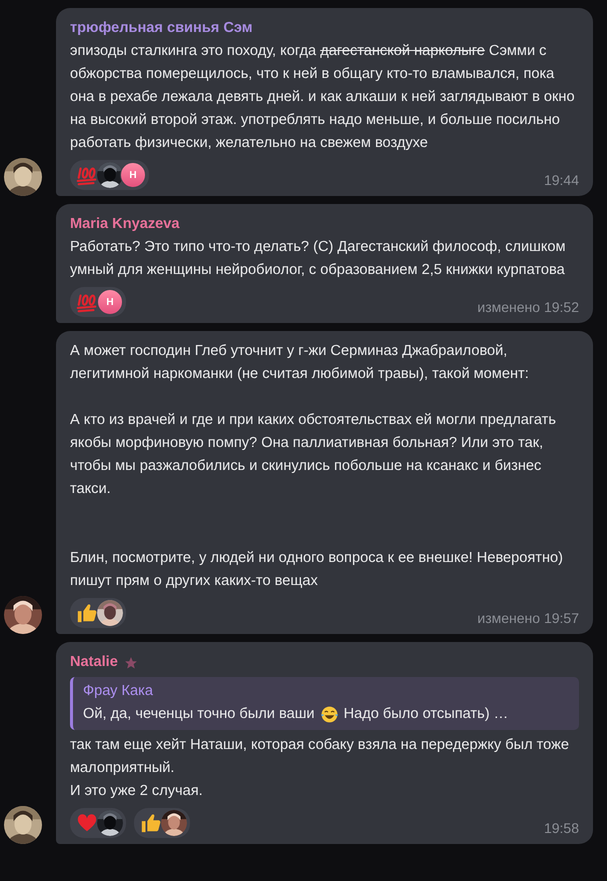 Image resolution: width=607 pixels, height=881 pixels. Describe the element at coordinates (323, 97) in the screenshot. I see `message-text: эпизоды сталкинга это походу, когда дагестанской нарколыге Сэмми с обжорства померещилось, что к ней в общагу кто-то вламывался, пока она в рехабе лежала девять дней. и как алкаши к ней заглядывают в окно на высокий второй этаж. употреблять надо меньше, и больше посильно работать физически, желательно на свежем воздухе` at that location.